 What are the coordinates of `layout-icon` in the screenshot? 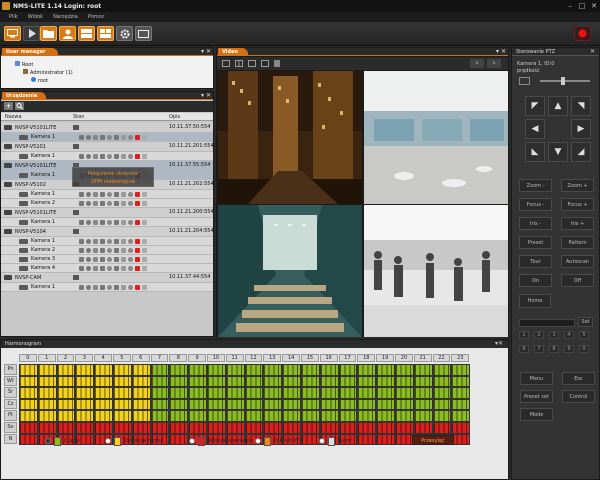 It's located at (105, 33).